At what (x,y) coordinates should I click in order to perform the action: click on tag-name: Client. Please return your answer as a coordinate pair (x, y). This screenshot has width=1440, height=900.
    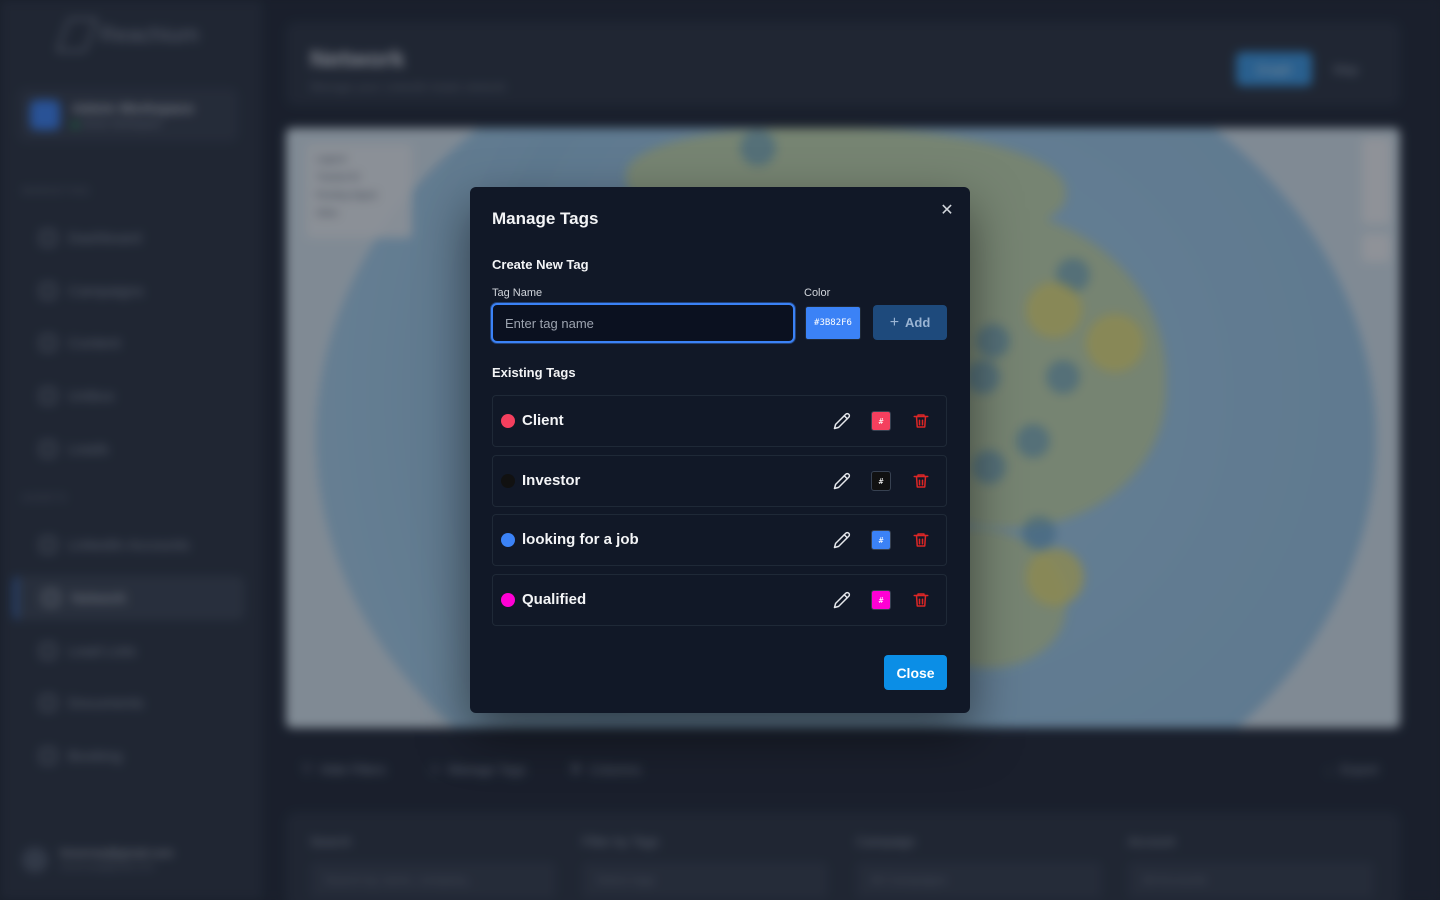
    Looking at the image, I should click on (543, 420).